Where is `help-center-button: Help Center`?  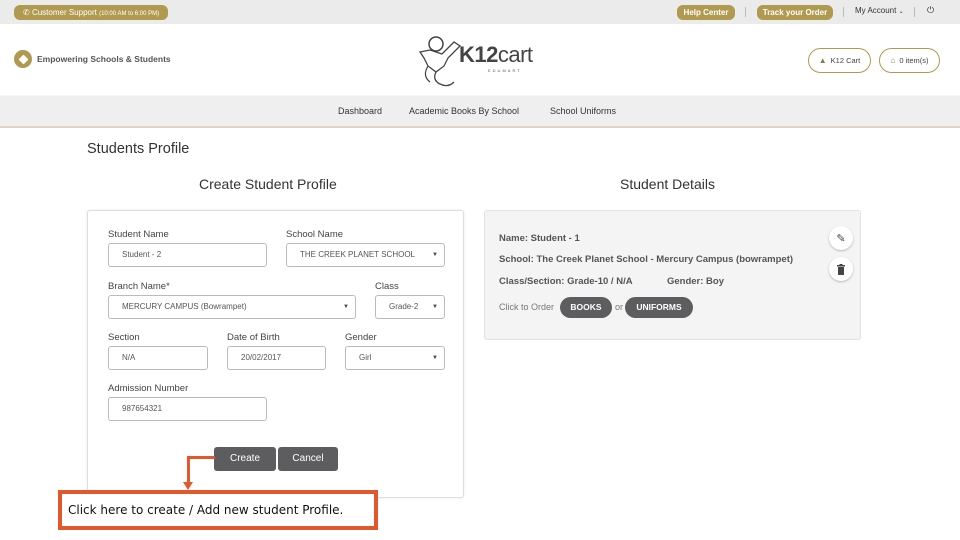 help-center-button: Help Center is located at coordinates (706, 12).